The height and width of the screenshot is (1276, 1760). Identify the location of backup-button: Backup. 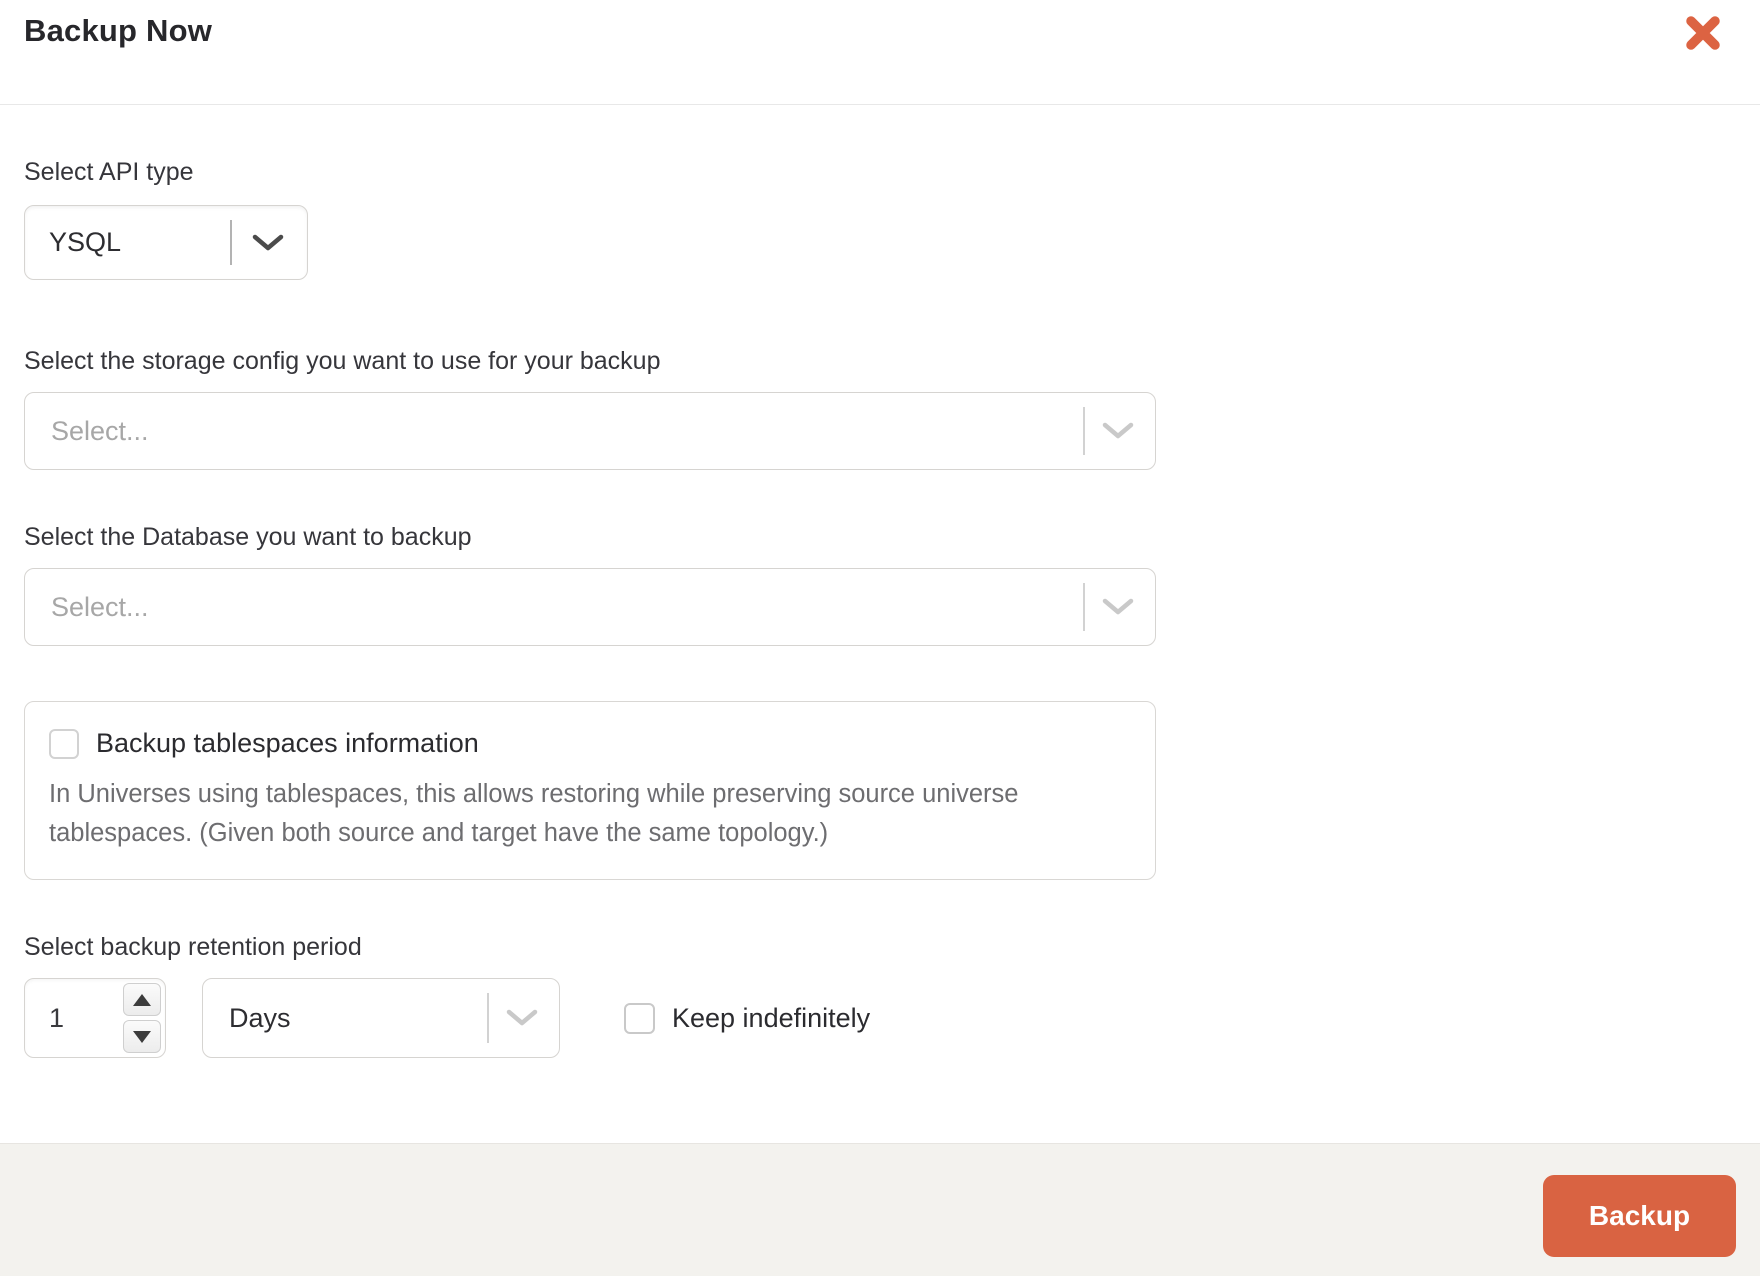
(1639, 1216).